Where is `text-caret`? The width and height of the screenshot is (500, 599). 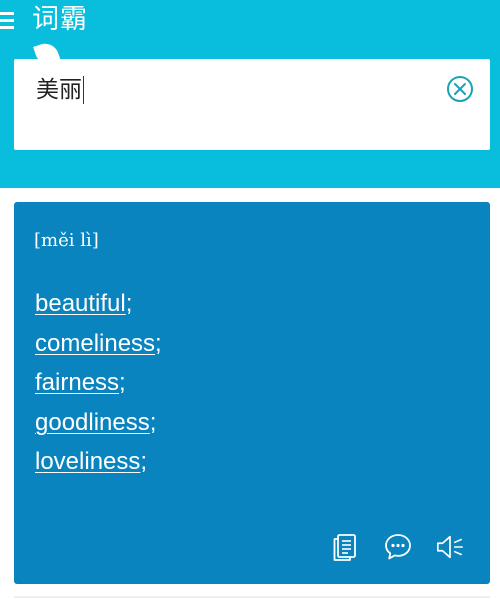 text-caret is located at coordinates (83, 90).